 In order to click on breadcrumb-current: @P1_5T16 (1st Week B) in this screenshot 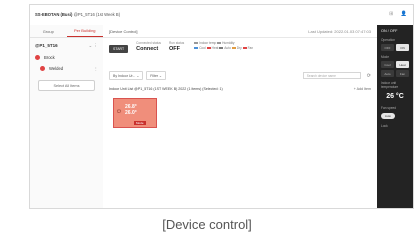, I will do `click(97, 14)`.